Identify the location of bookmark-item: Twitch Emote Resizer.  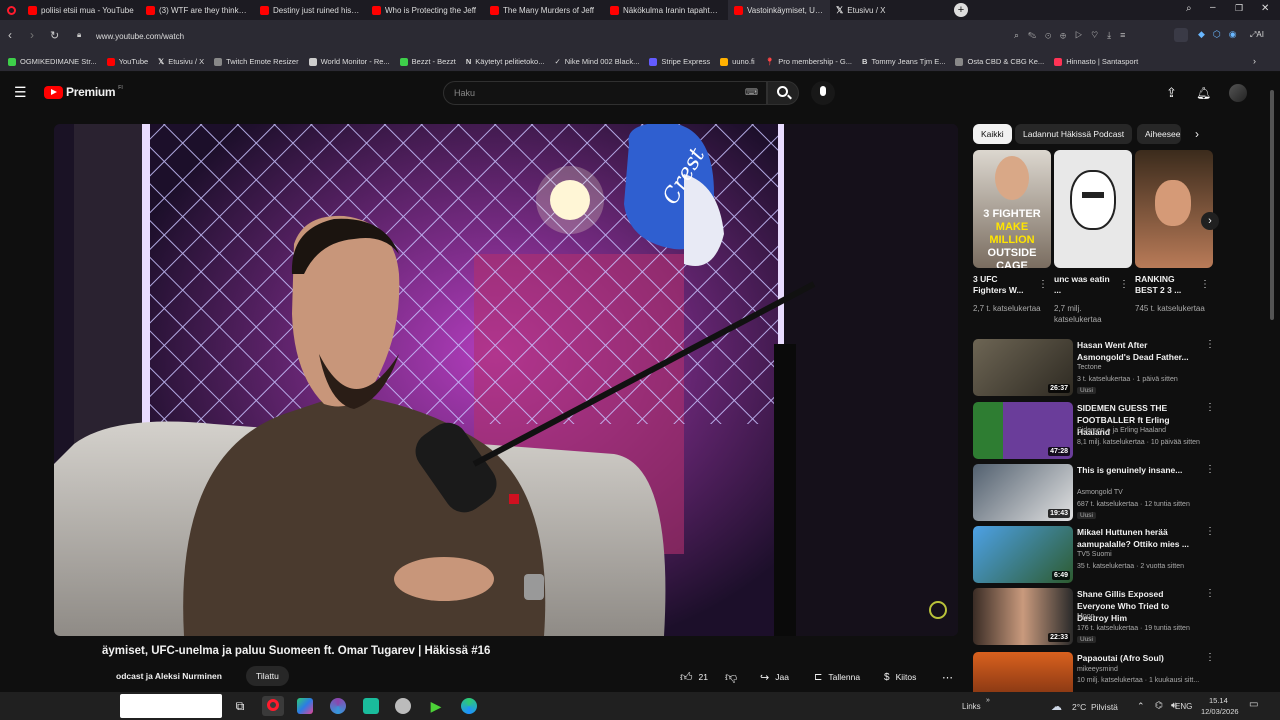
(256, 61).